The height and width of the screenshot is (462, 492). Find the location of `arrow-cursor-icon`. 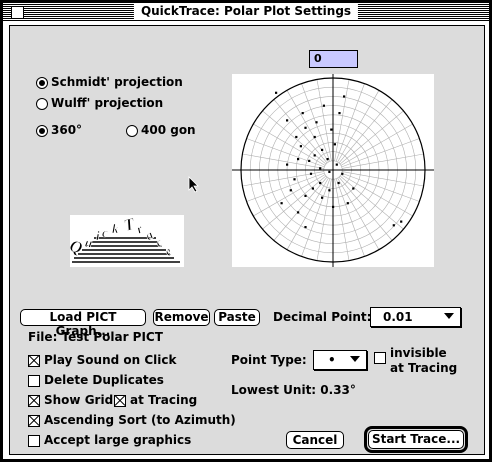

arrow-cursor-icon is located at coordinates (193, 184).